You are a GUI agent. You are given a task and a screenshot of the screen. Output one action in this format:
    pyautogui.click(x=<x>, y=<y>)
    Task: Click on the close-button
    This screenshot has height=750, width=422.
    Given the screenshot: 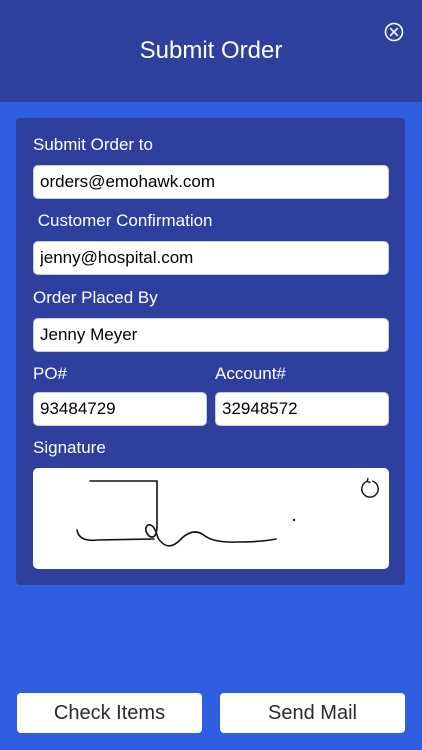 What is the action you would take?
    pyautogui.click(x=394, y=32)
    